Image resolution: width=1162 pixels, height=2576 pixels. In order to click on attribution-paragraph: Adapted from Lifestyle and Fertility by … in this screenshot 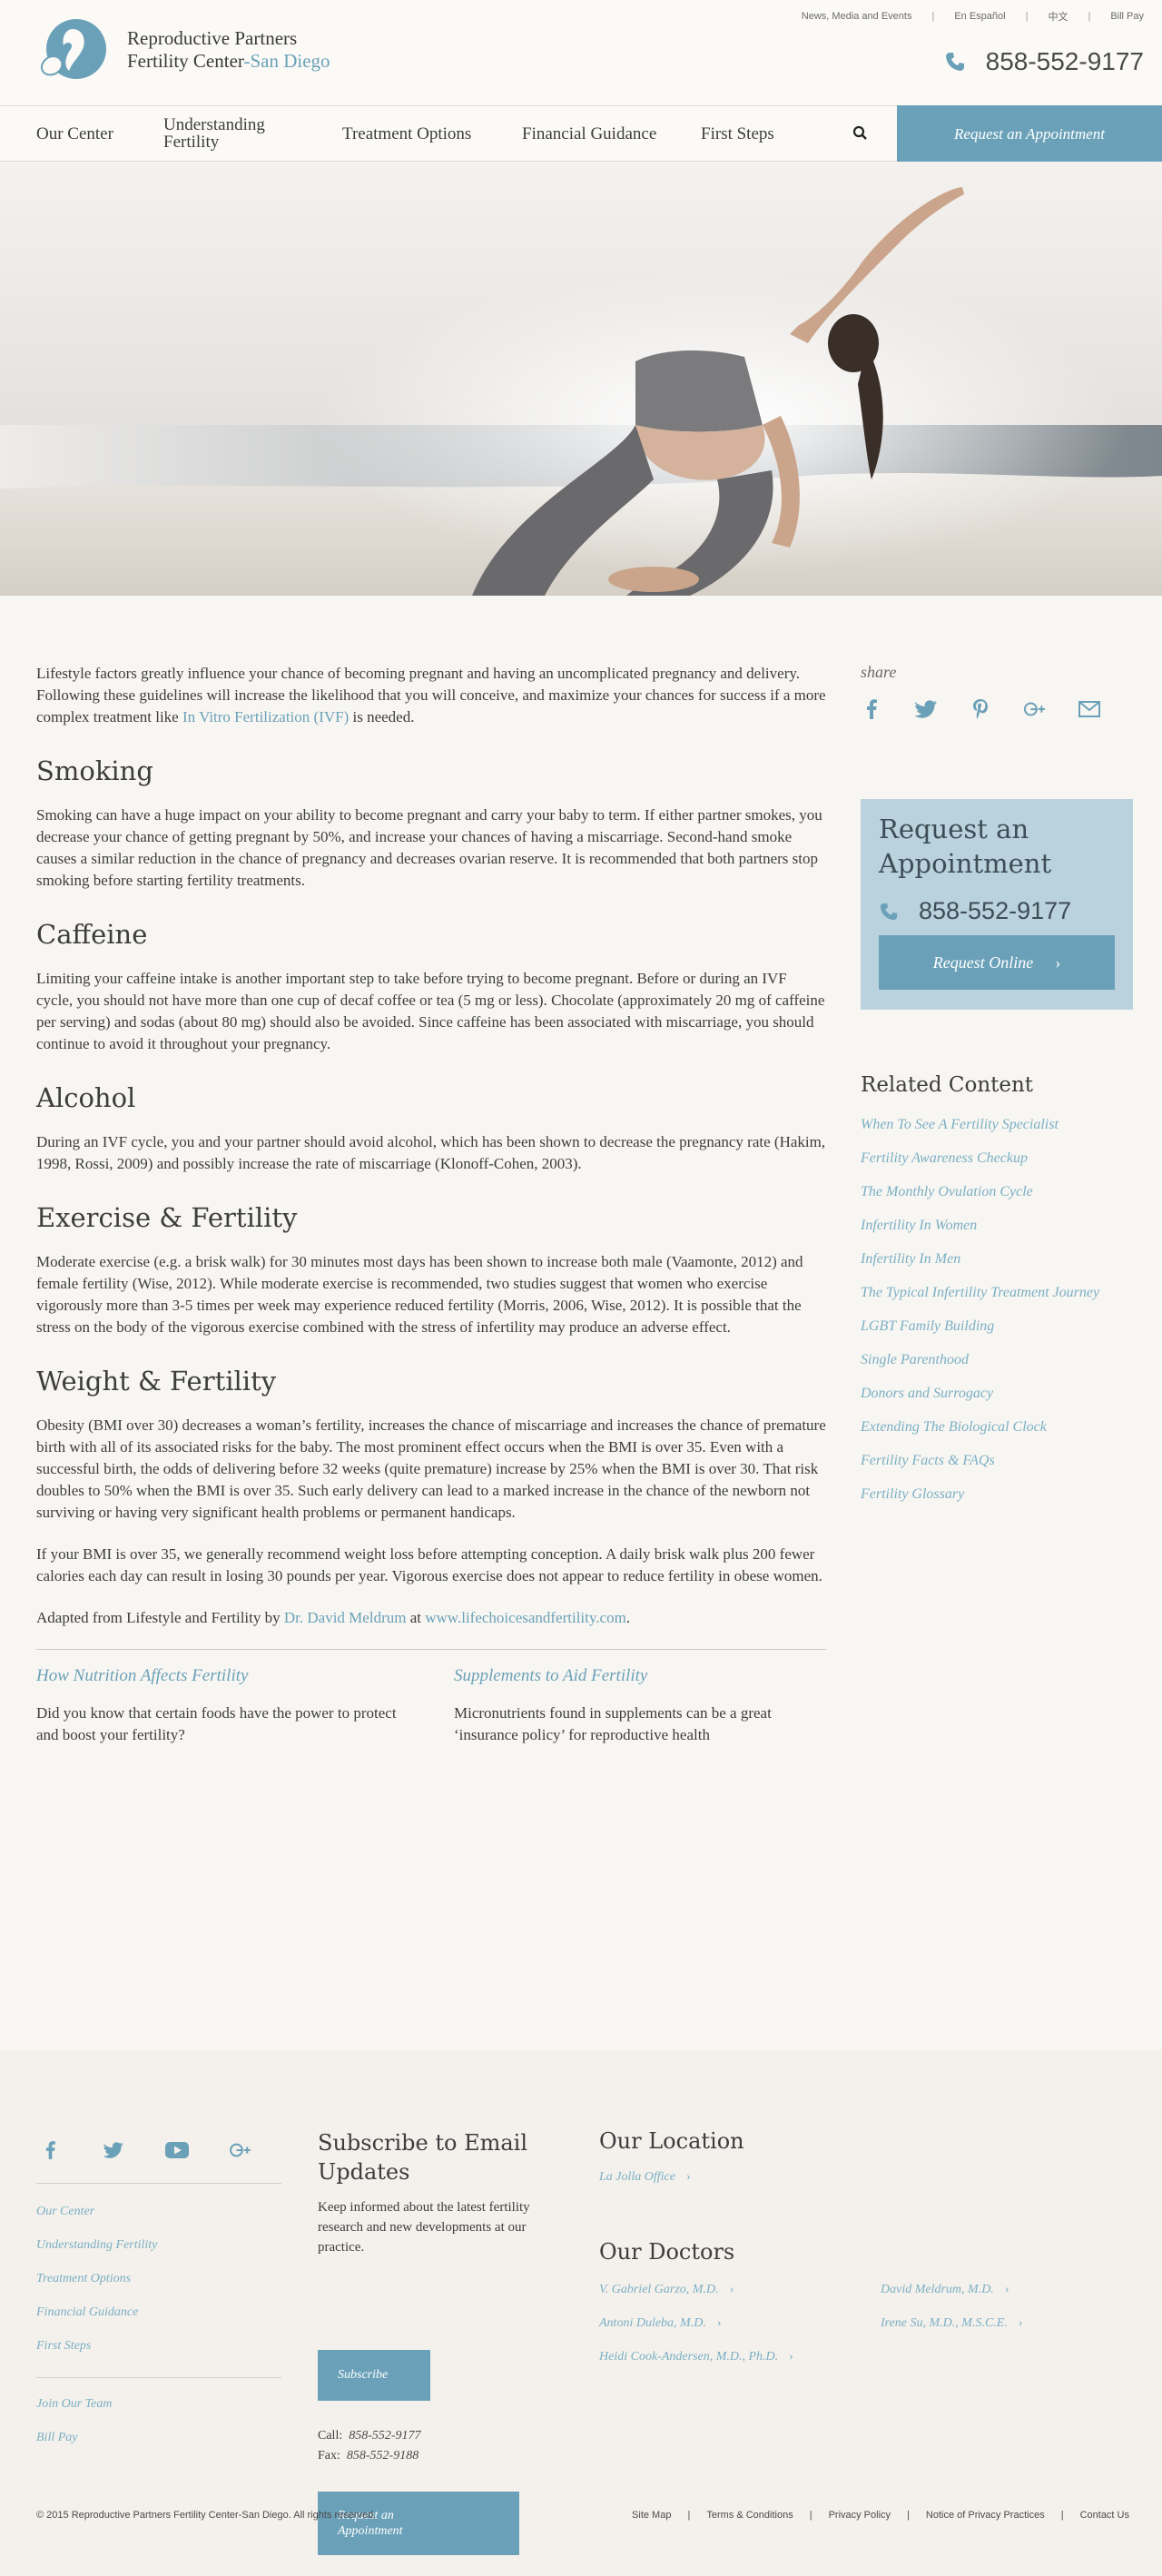, I will do `click(431, 1618)`.